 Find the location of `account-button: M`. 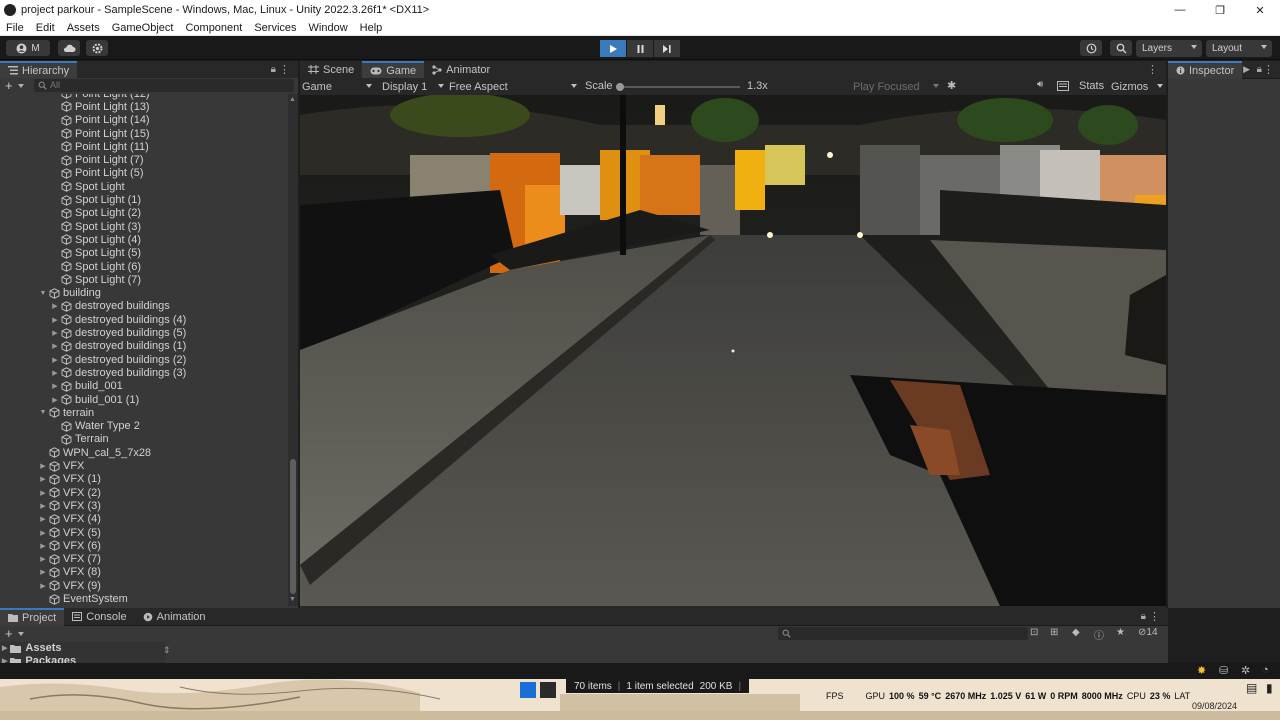

account-button: M is located at coordinates (28, 48).